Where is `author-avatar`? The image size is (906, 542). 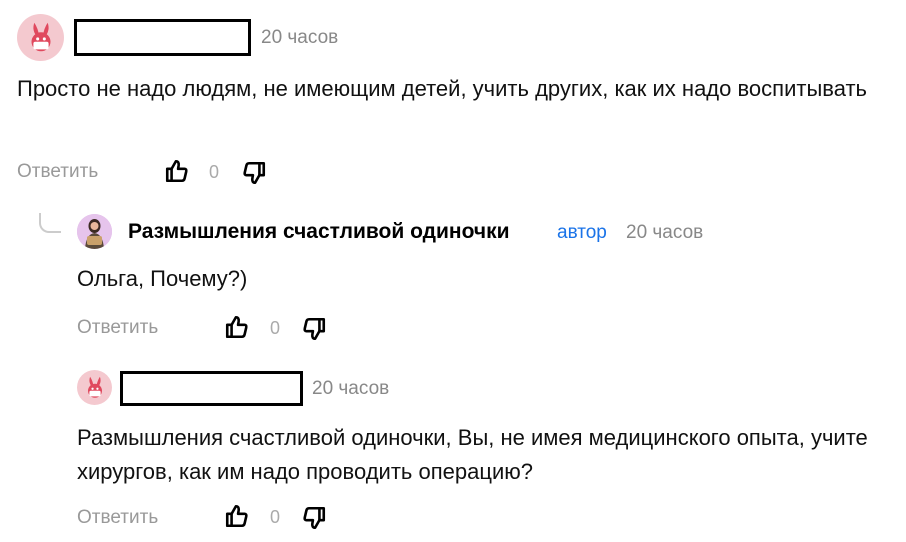
author-avatar is located at coordinates (94, 231).